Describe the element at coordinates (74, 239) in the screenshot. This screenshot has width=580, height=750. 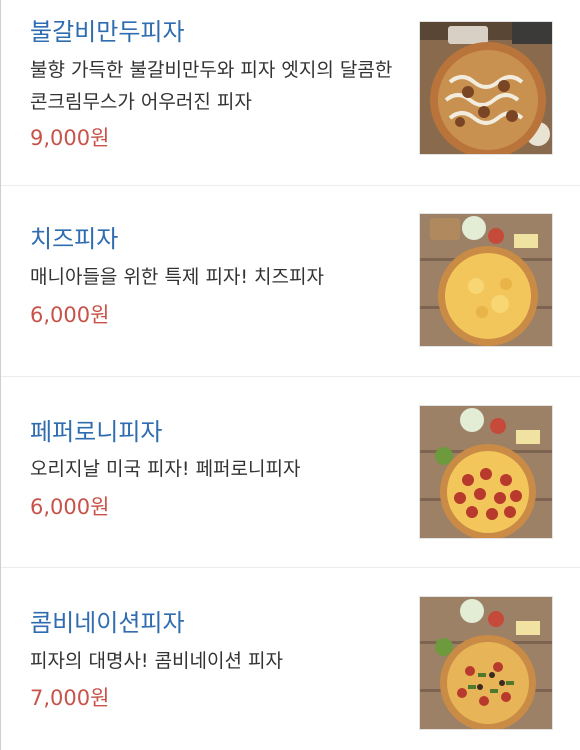
I see `menu-item-name: 치즈피자` at that location.